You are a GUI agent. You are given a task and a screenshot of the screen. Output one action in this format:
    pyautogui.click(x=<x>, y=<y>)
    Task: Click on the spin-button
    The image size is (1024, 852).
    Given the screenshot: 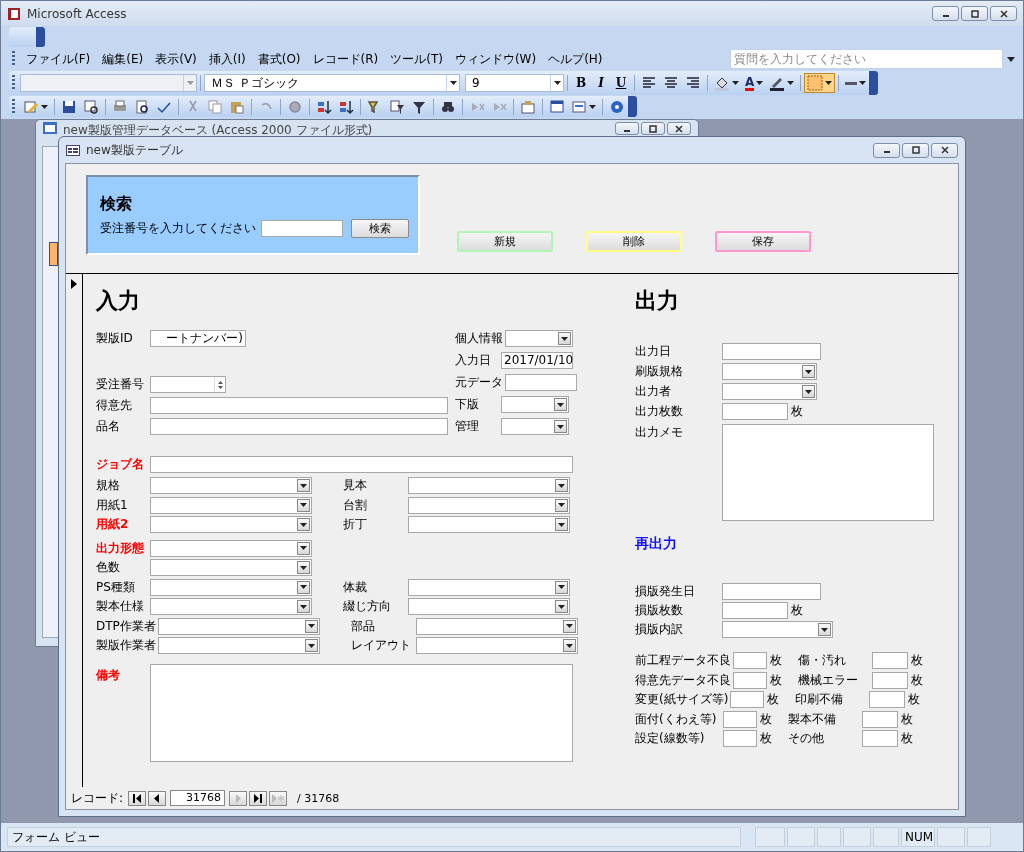 What is the action you would take?
    pyautogui.click(x=219, y=384)
    